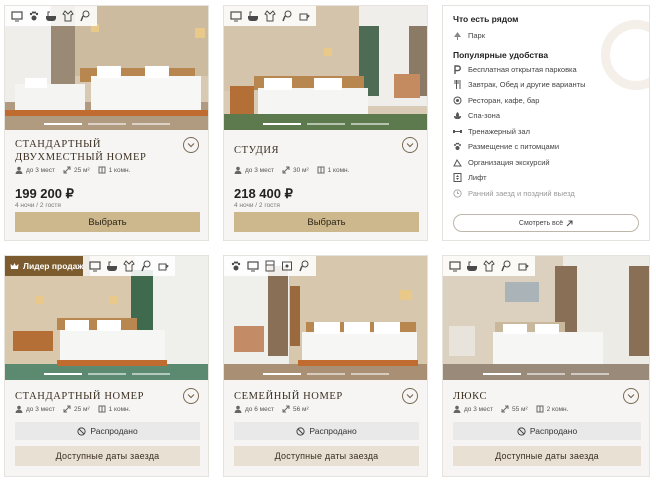 This screenshot has height=482, width=656. What do you see at coordinates (457, 100) in the screenshot?
I see `restaurant-icon` at bounding box center [457, 100].